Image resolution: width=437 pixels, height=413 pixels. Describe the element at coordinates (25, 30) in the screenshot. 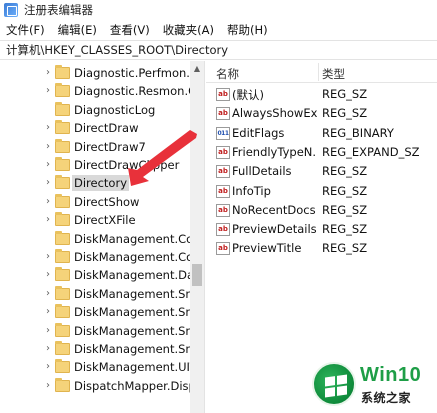

I see `menu-file: 文件(F)` at that location.